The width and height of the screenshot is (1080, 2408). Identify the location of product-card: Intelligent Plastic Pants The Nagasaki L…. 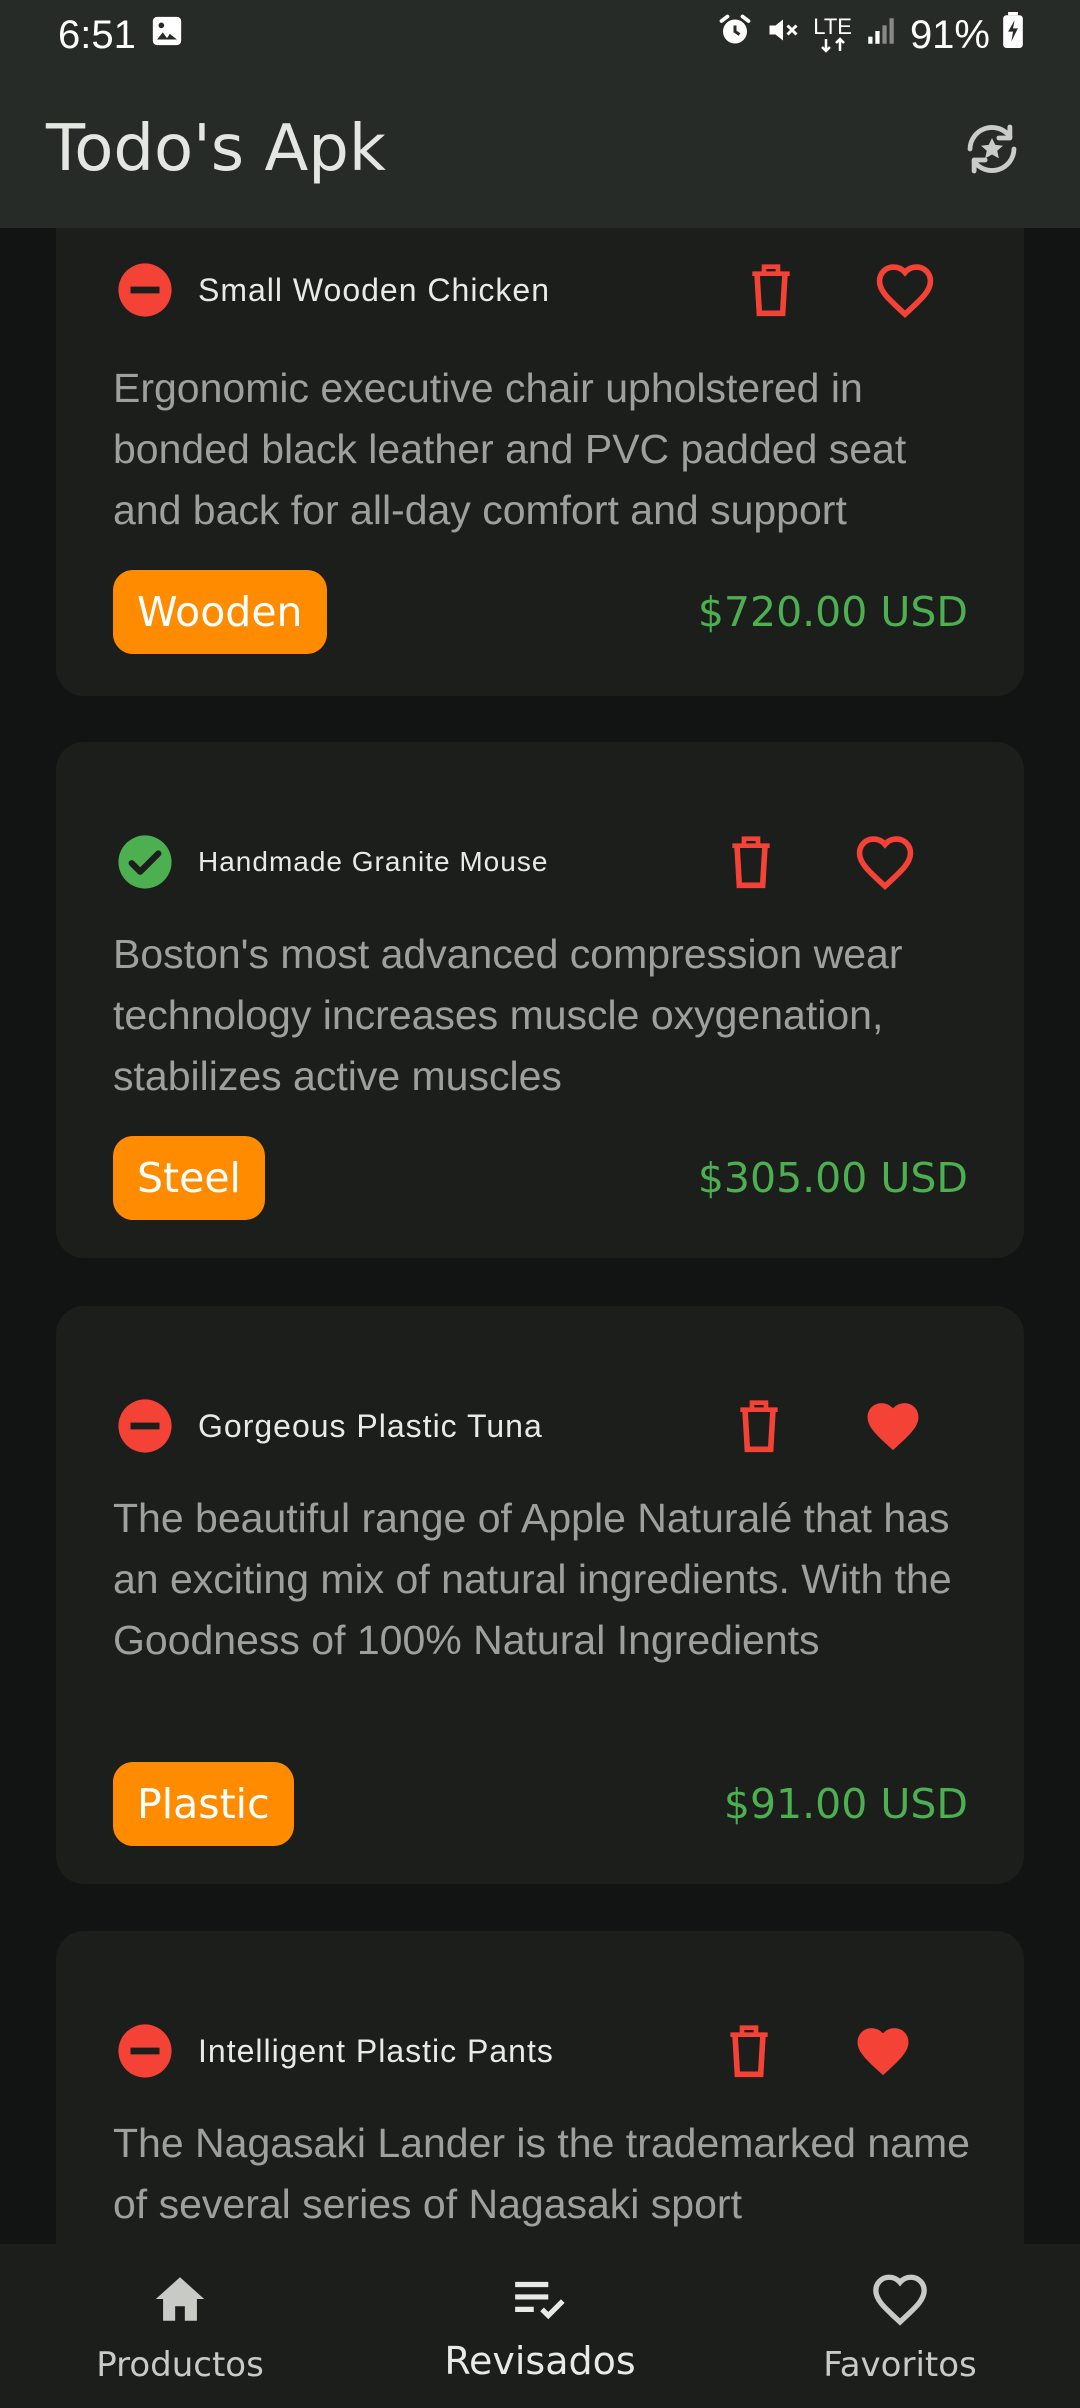
(540, 2087).